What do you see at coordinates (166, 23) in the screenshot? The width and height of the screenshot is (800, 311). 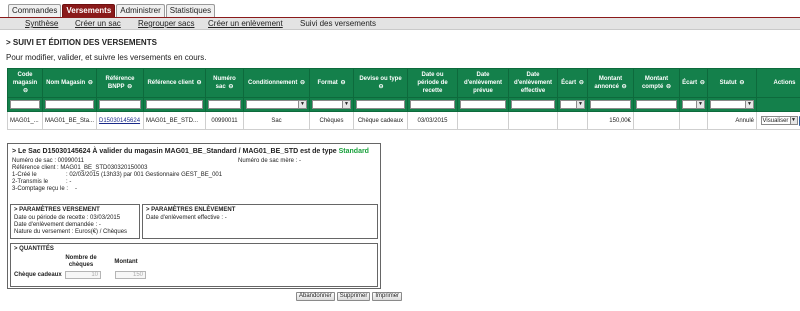 I see `subnav-regrouper-sacs: Regrouper sacs` at bounding box center [166, 23].